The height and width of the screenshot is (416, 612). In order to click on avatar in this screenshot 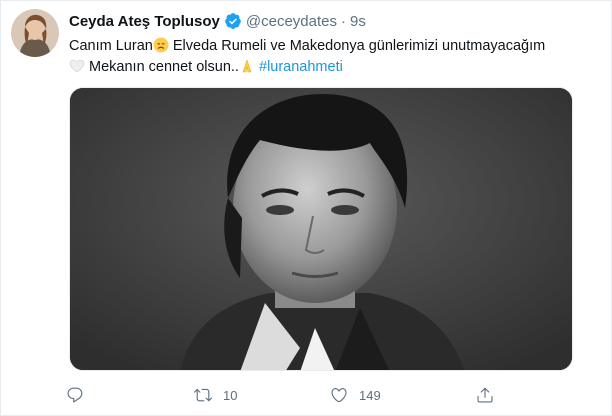, I will do `click(35, 33)`.